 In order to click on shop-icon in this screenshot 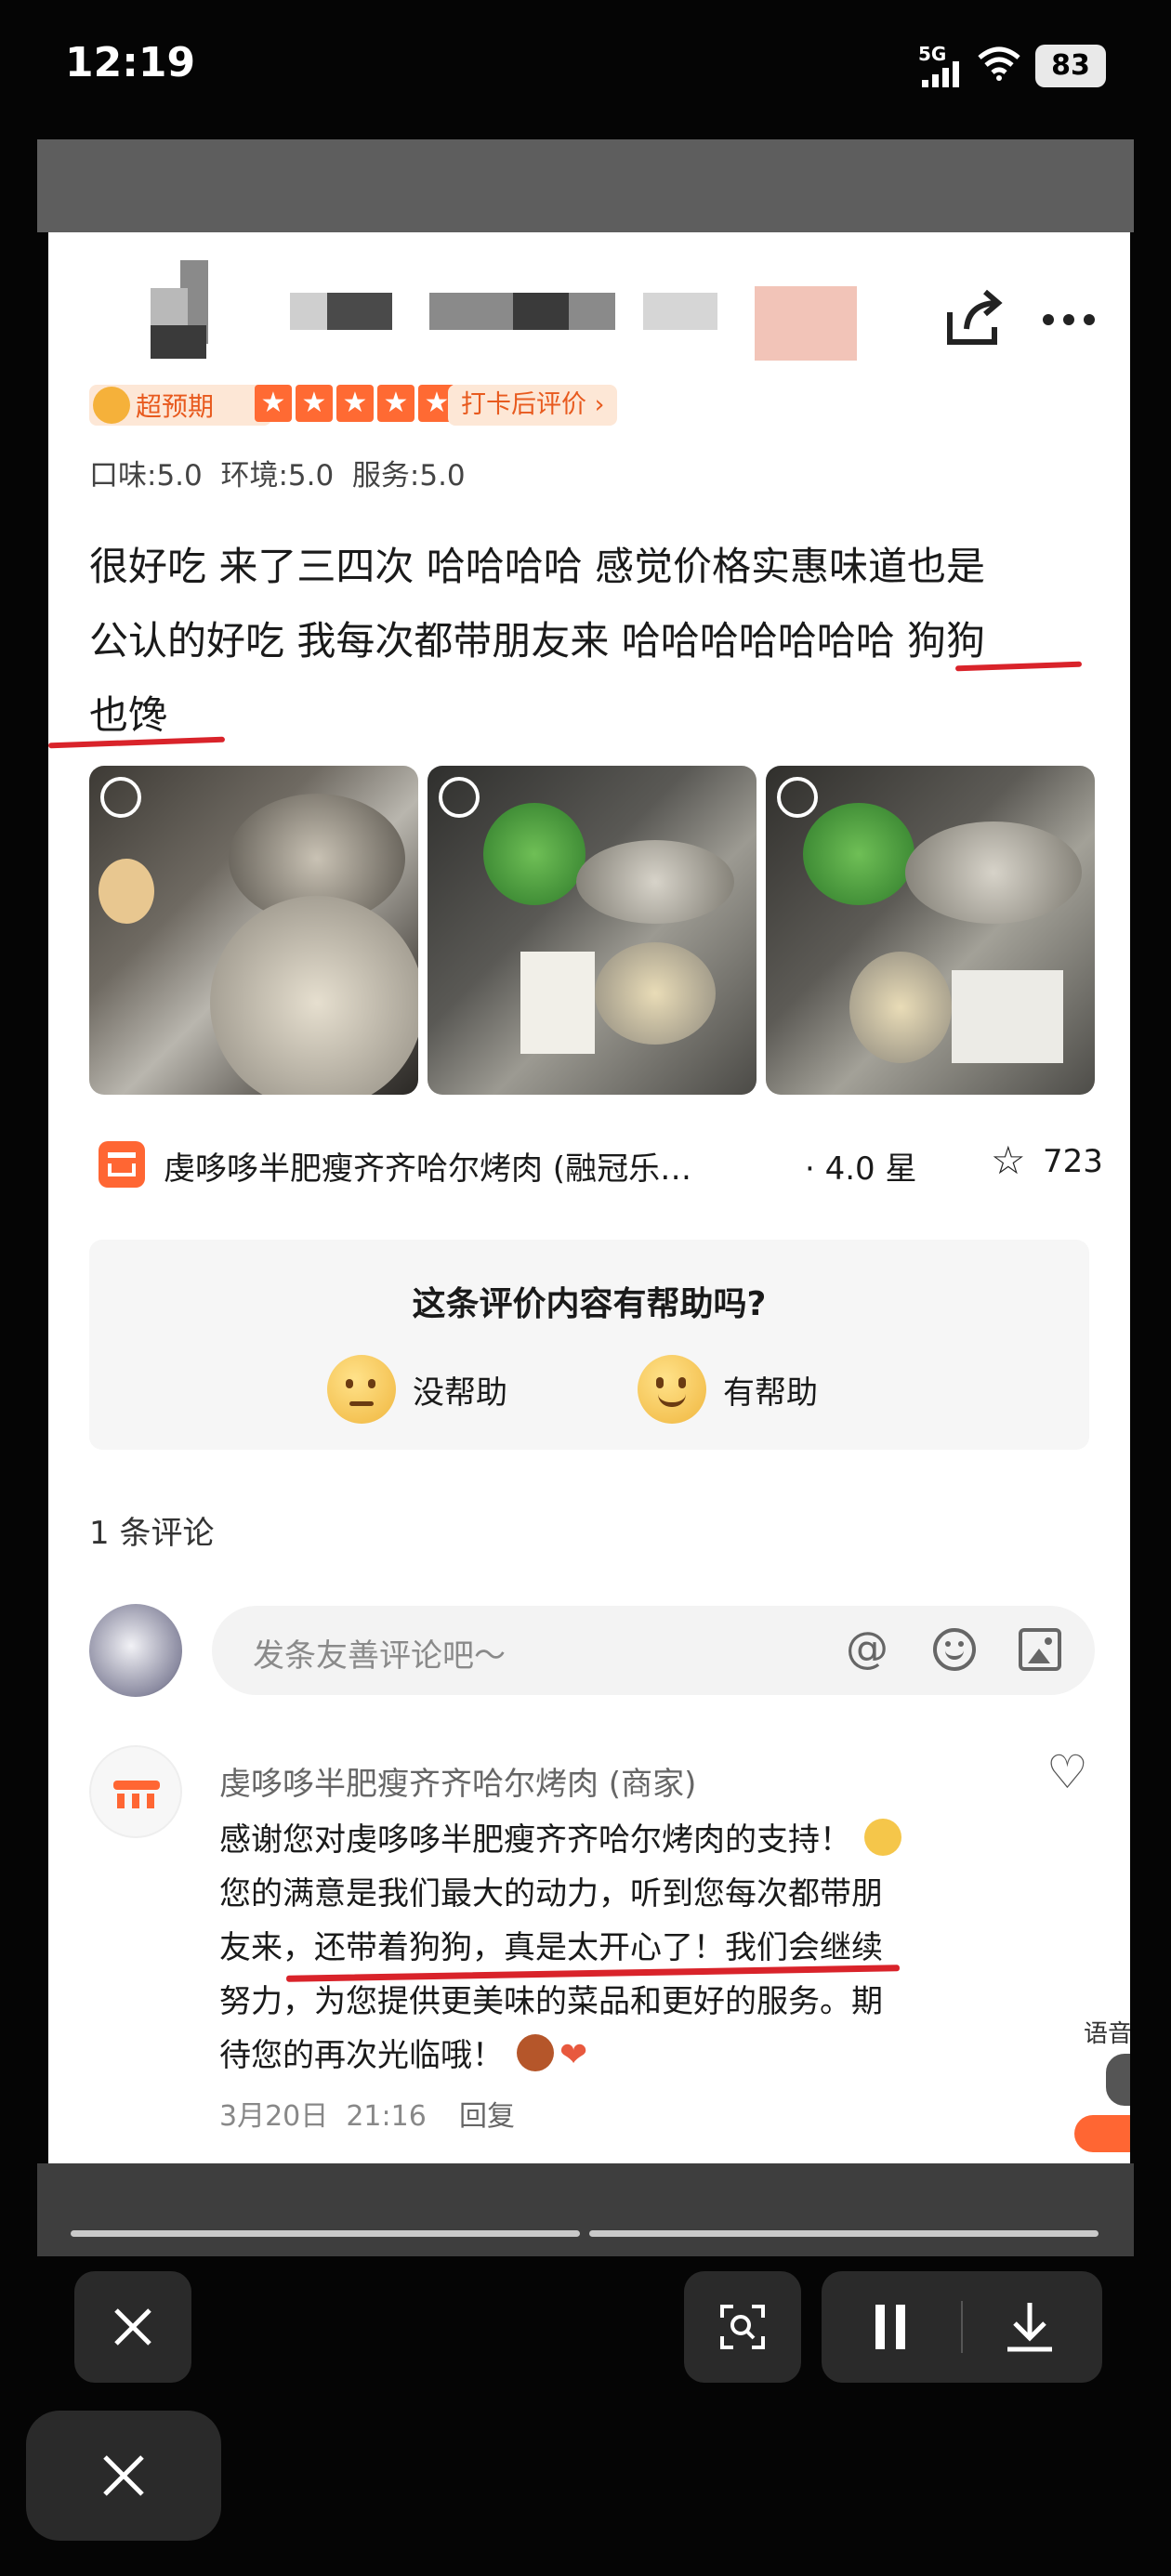, I will do `click(122, 1164)`.